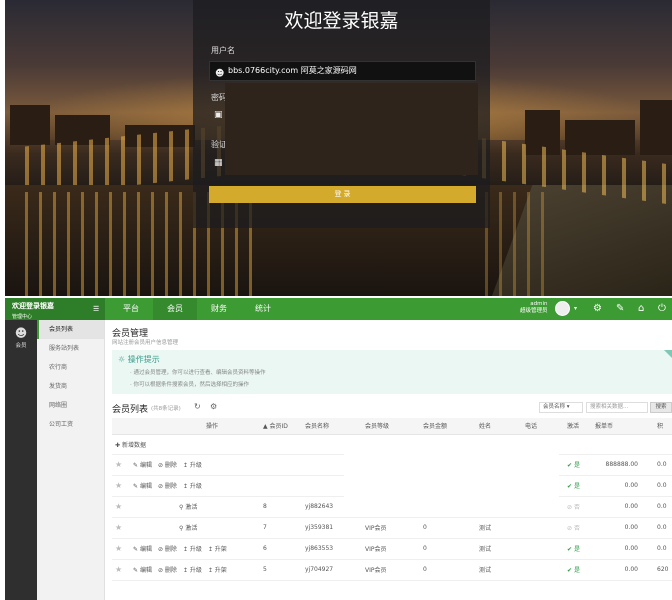 The image size is (672, 600). What do you see at coordinates (223, 50) in the screenshot?
I see `username-label: 用户名` at bounding box center [223, 50].